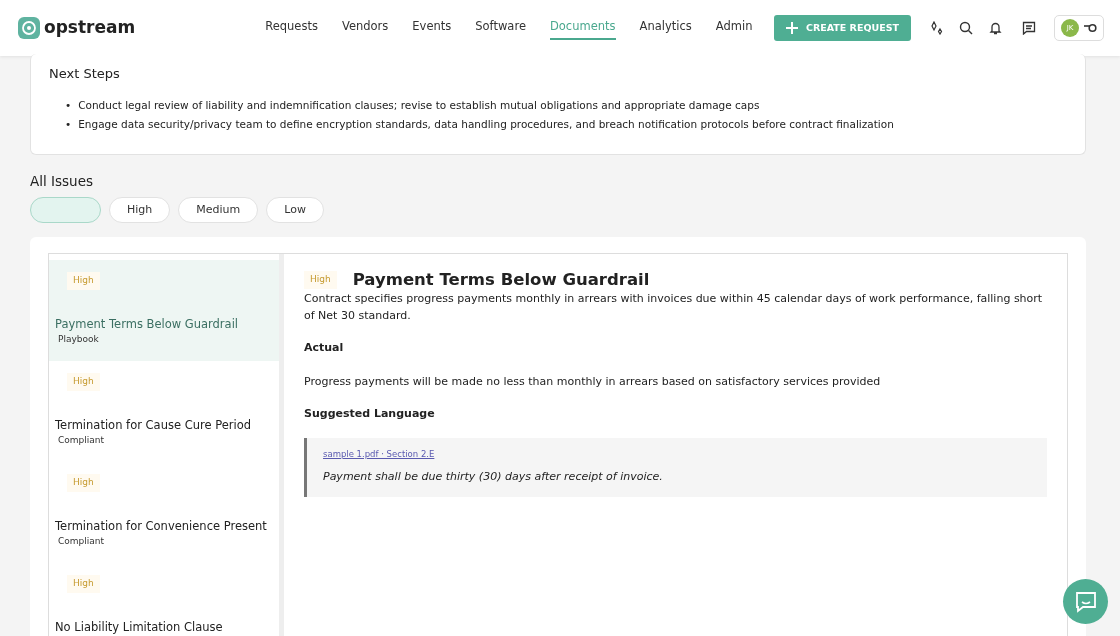 Image resolution: width=1120 pixels, height=636 pixels. What do you see at coordinates (90, 28) in the screenshot?
I see `brand-name: opstream` at bounding box center [90, 28].